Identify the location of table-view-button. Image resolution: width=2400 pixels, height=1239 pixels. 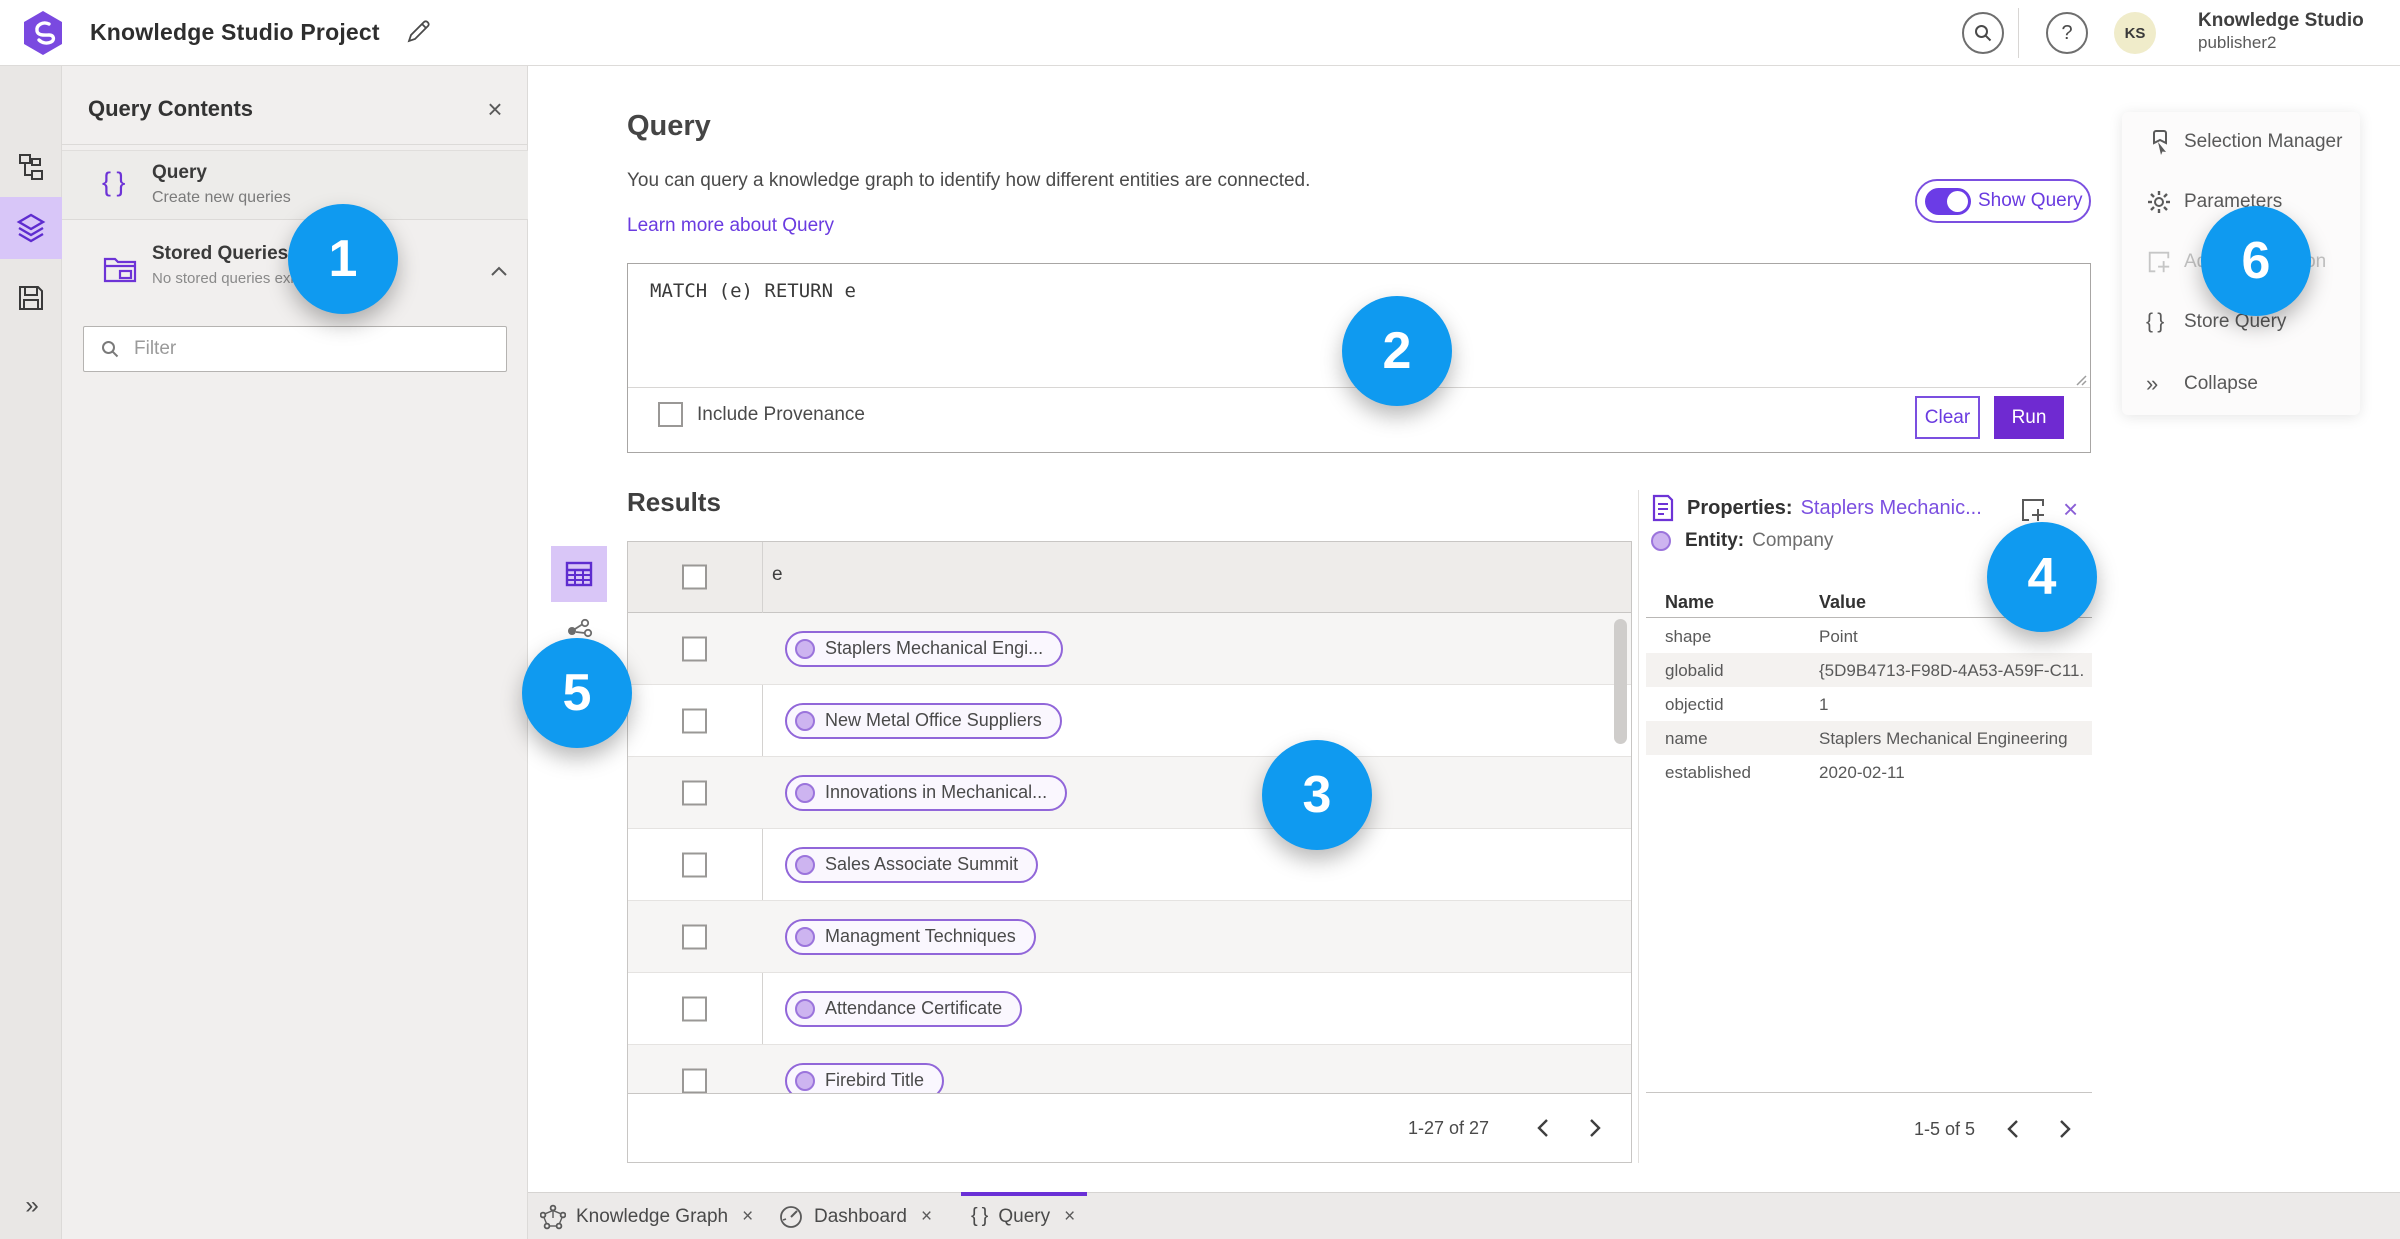
(579, 574).